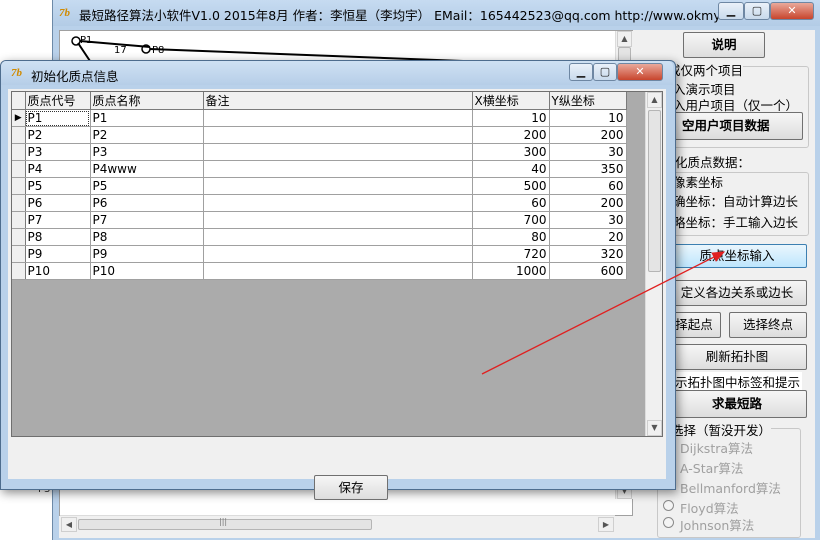  What do you see at coordinates (724, 45) in the screenshot?
I see `help-button: 说明` at bounding box center [724, 45].